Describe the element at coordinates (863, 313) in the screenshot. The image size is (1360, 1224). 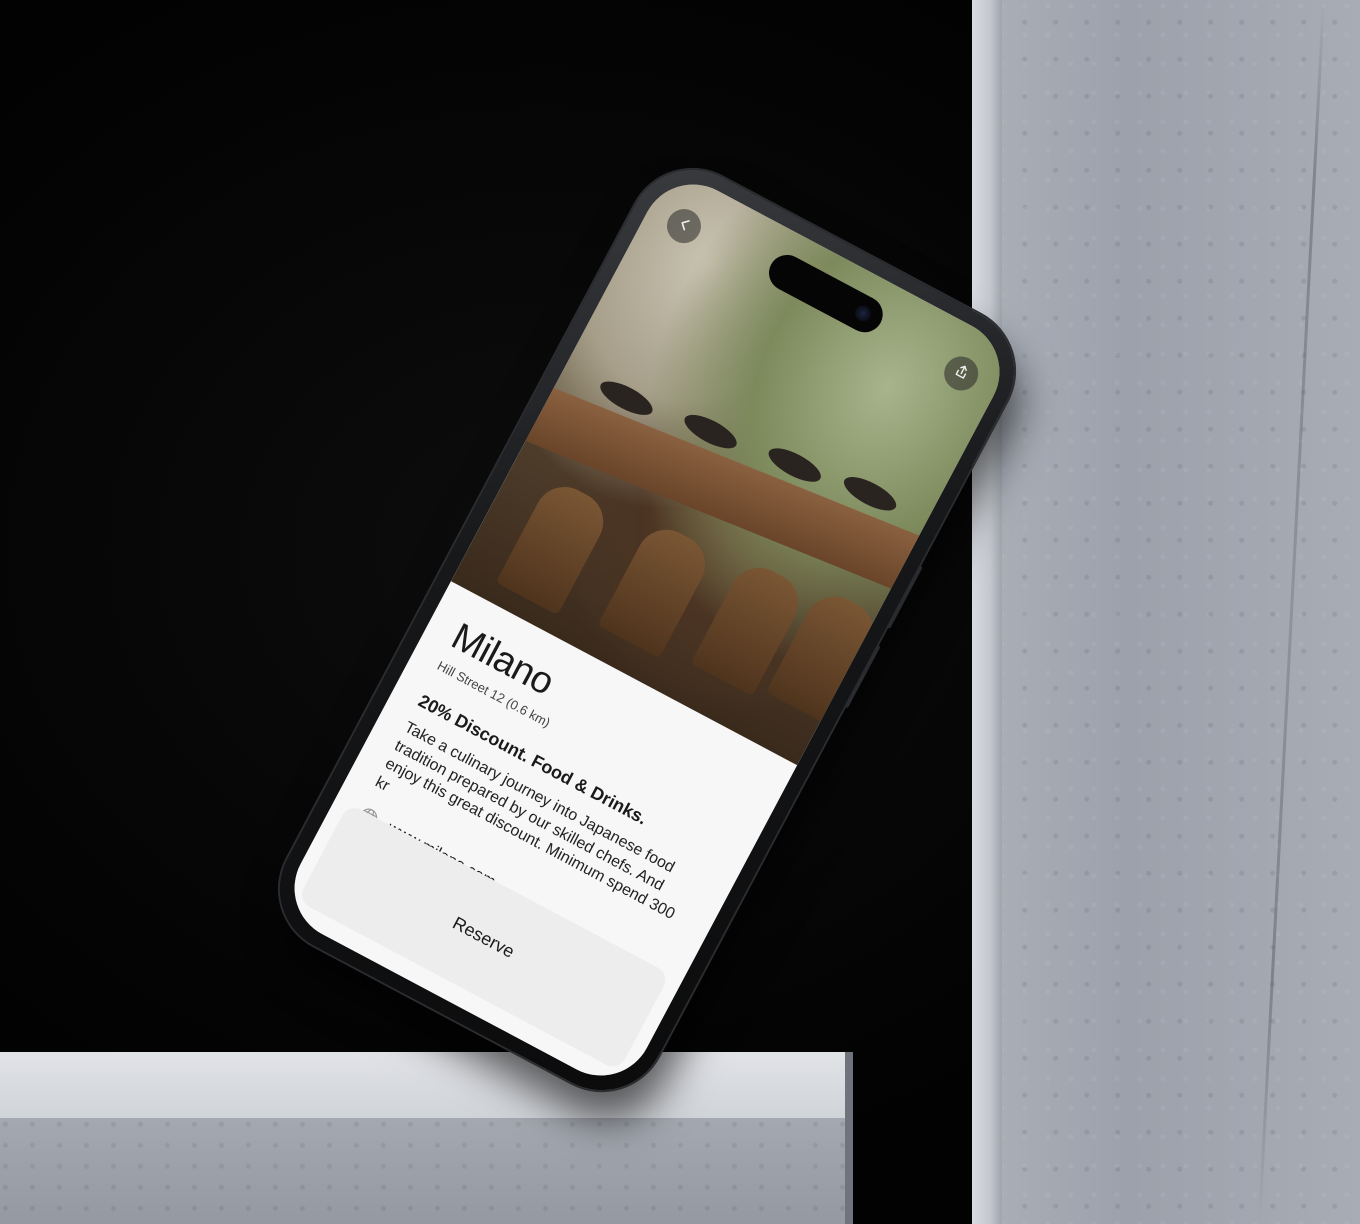
I see `camera-icon` at that location.